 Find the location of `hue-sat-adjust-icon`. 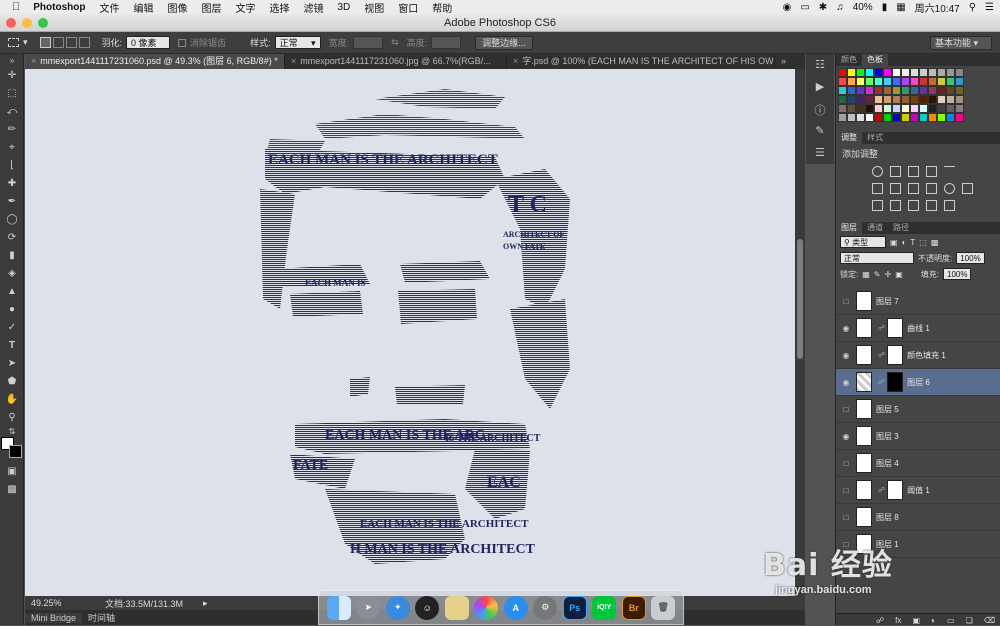

hue-sat-adjust-icon is located at coordinates (877, 188).